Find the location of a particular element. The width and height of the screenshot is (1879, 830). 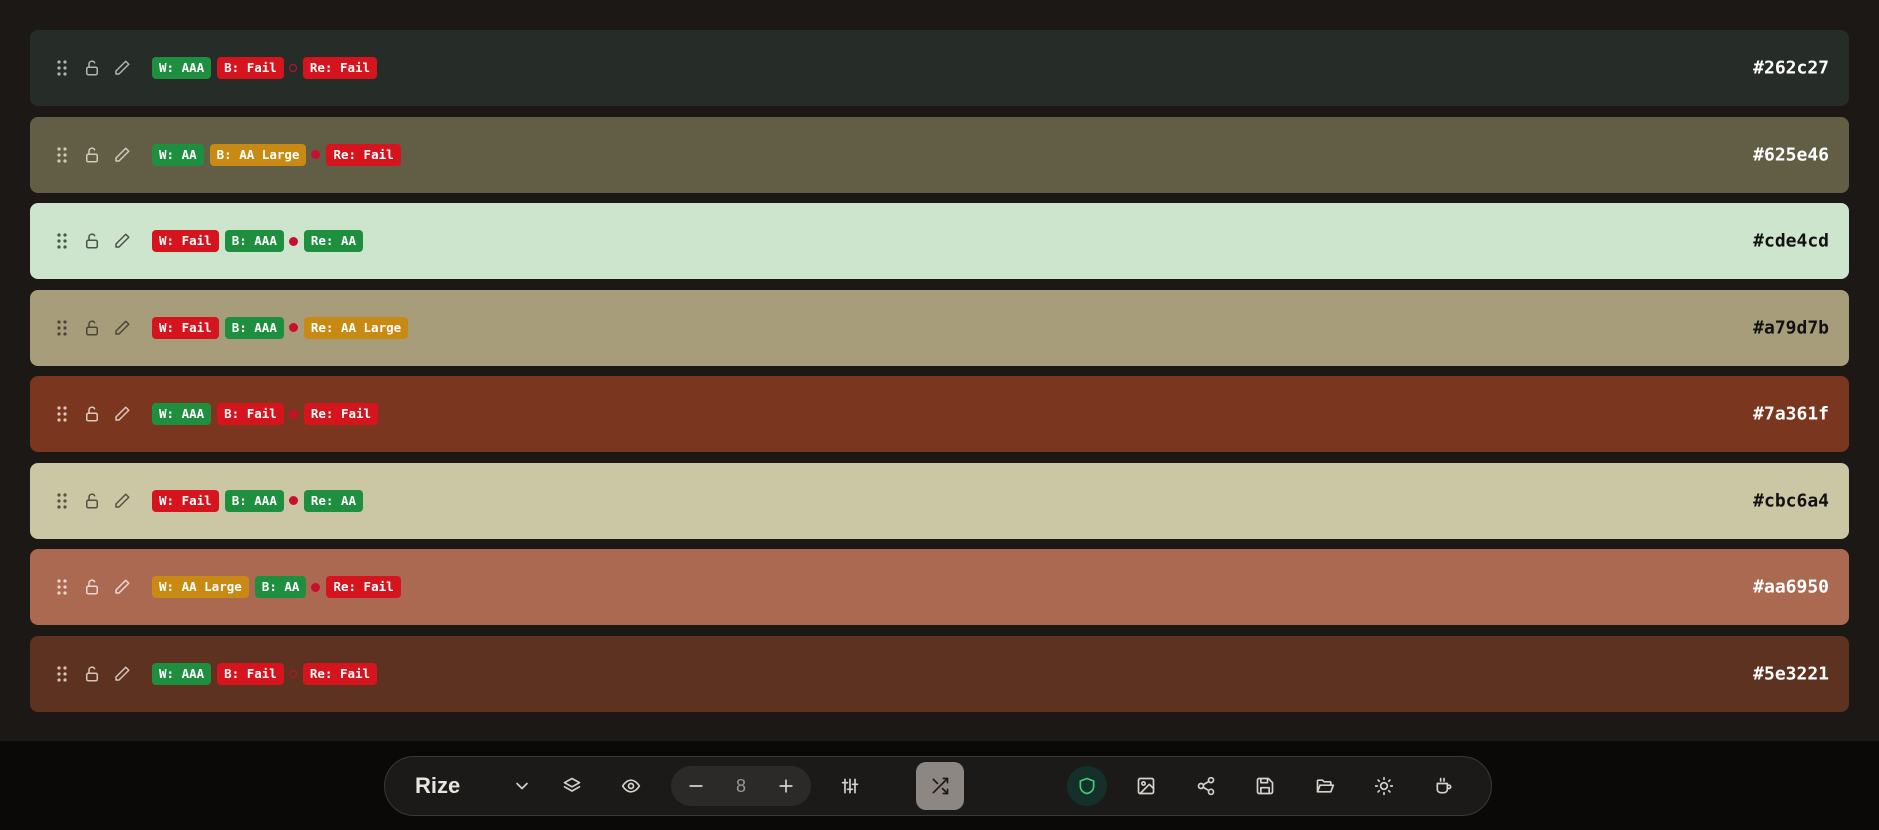

color-row: W: AA B: AA Large Re: Fail #625e46 is located at coordinates (939, 154).